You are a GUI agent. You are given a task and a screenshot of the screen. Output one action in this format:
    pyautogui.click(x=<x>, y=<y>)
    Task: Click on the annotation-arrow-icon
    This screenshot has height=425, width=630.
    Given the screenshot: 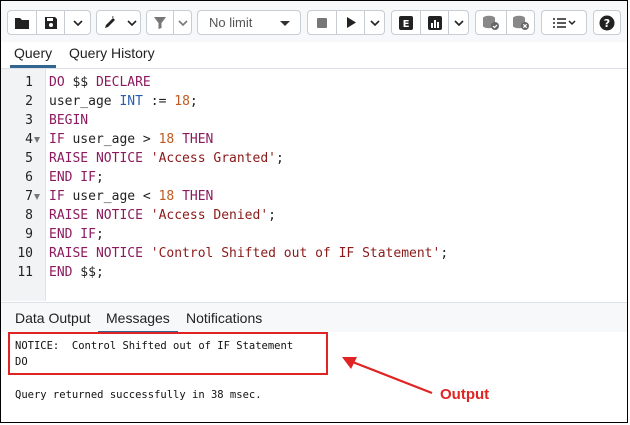 What is the action you would take?
    pyautogui.click(x=387, y=376)
    